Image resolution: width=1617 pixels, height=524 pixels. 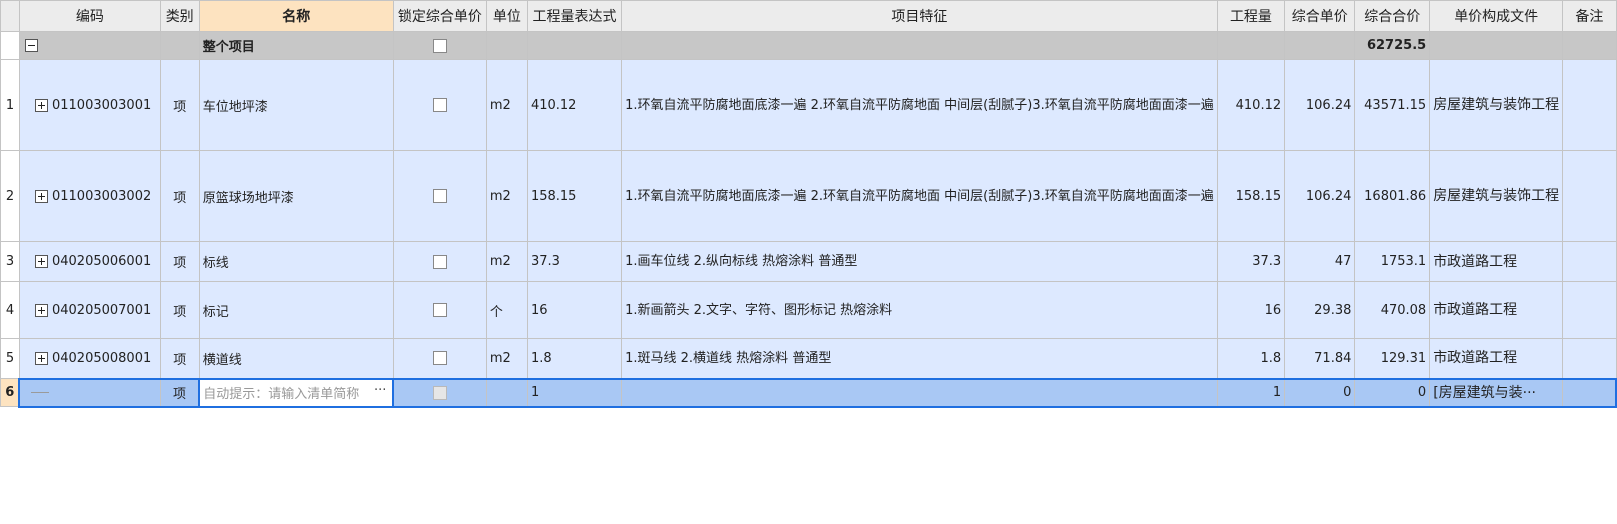 I want to click on row-number: 2, so click(x=10, y=196).